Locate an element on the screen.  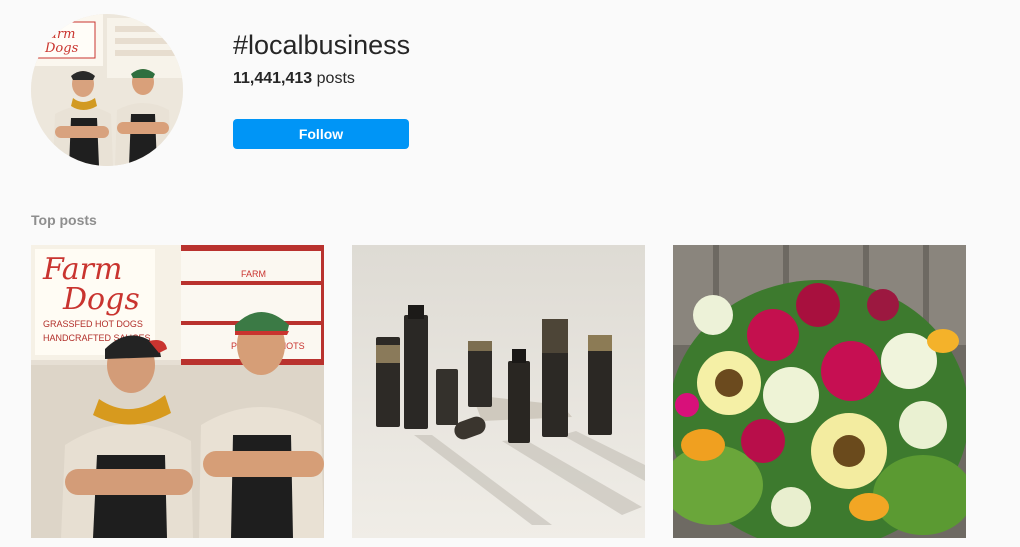
avatar-photo: Farm Dogs is located at coordinates (107, 90).